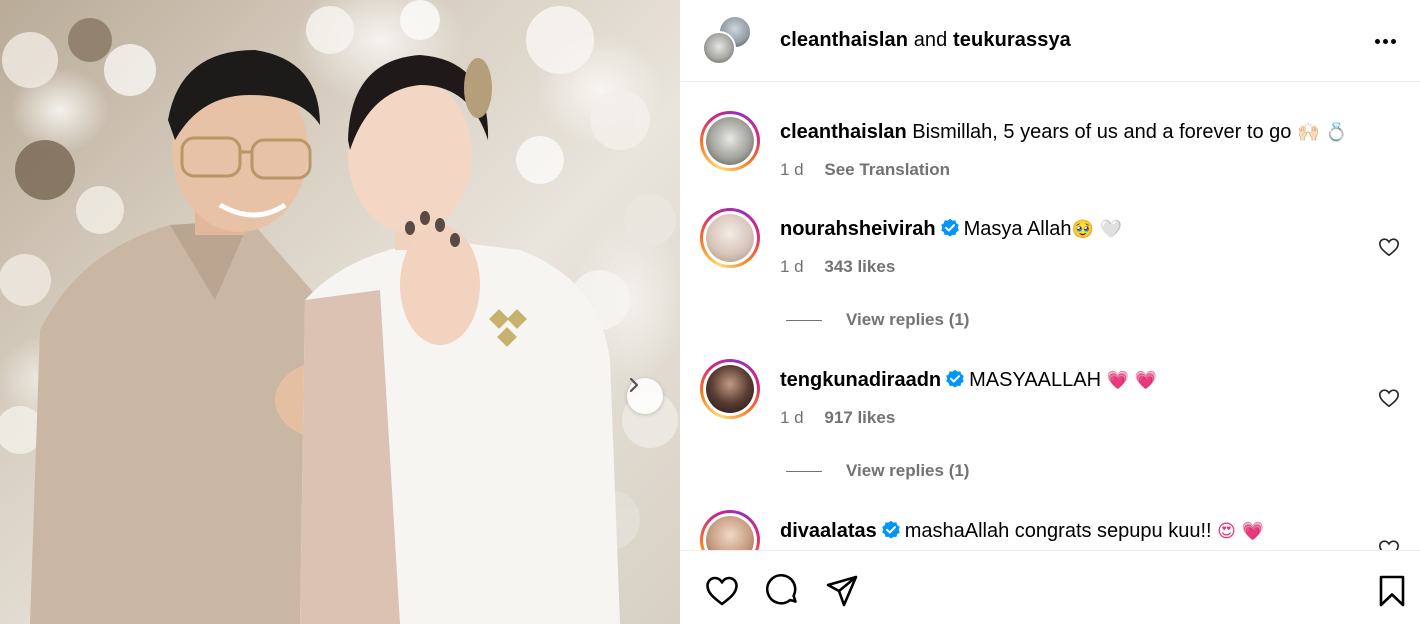 Image resolution: width=1420 pixels, height=624 pixels. What do you see at coordinates (1058, 531) in the screenshot?
I see `comment-text: mashaAllah congrats sepupu kuu!!` at bounding box center [1058, 531].